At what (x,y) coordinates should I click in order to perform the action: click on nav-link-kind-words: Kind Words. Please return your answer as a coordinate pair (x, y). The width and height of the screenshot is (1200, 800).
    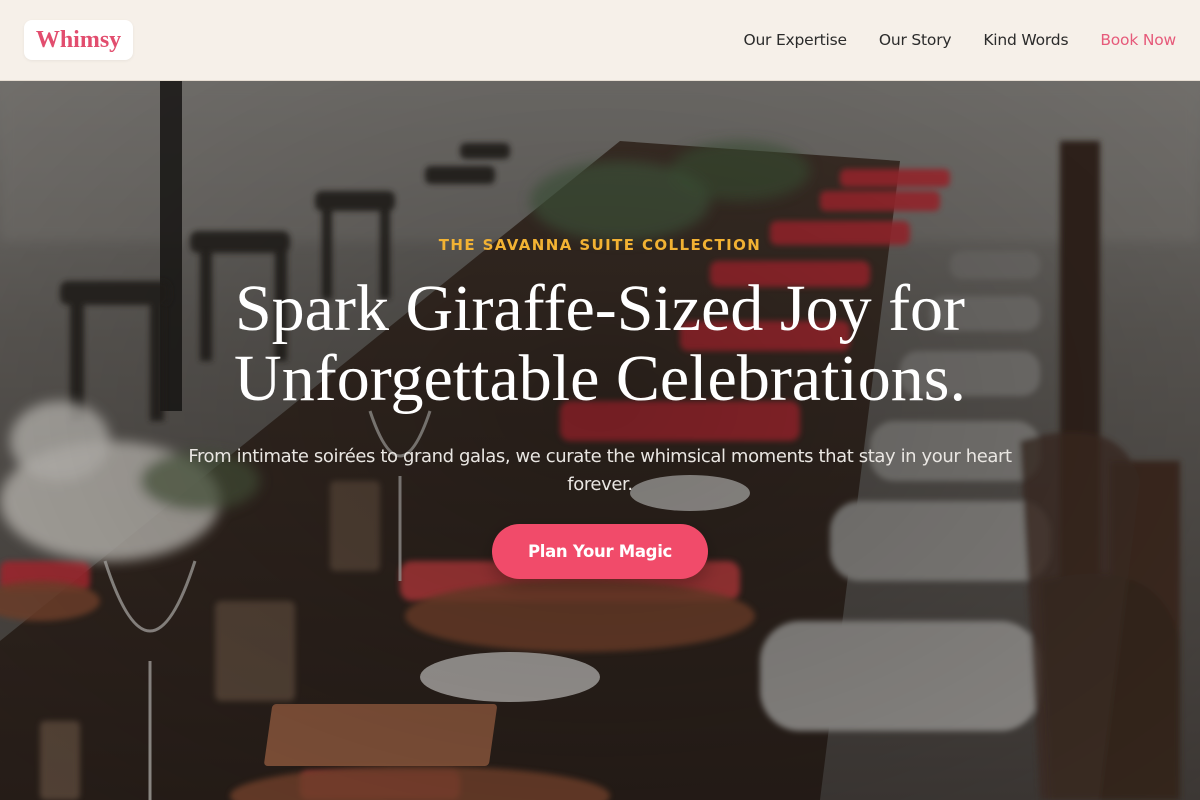
    Looking at the image, I should click on (1025, 40).